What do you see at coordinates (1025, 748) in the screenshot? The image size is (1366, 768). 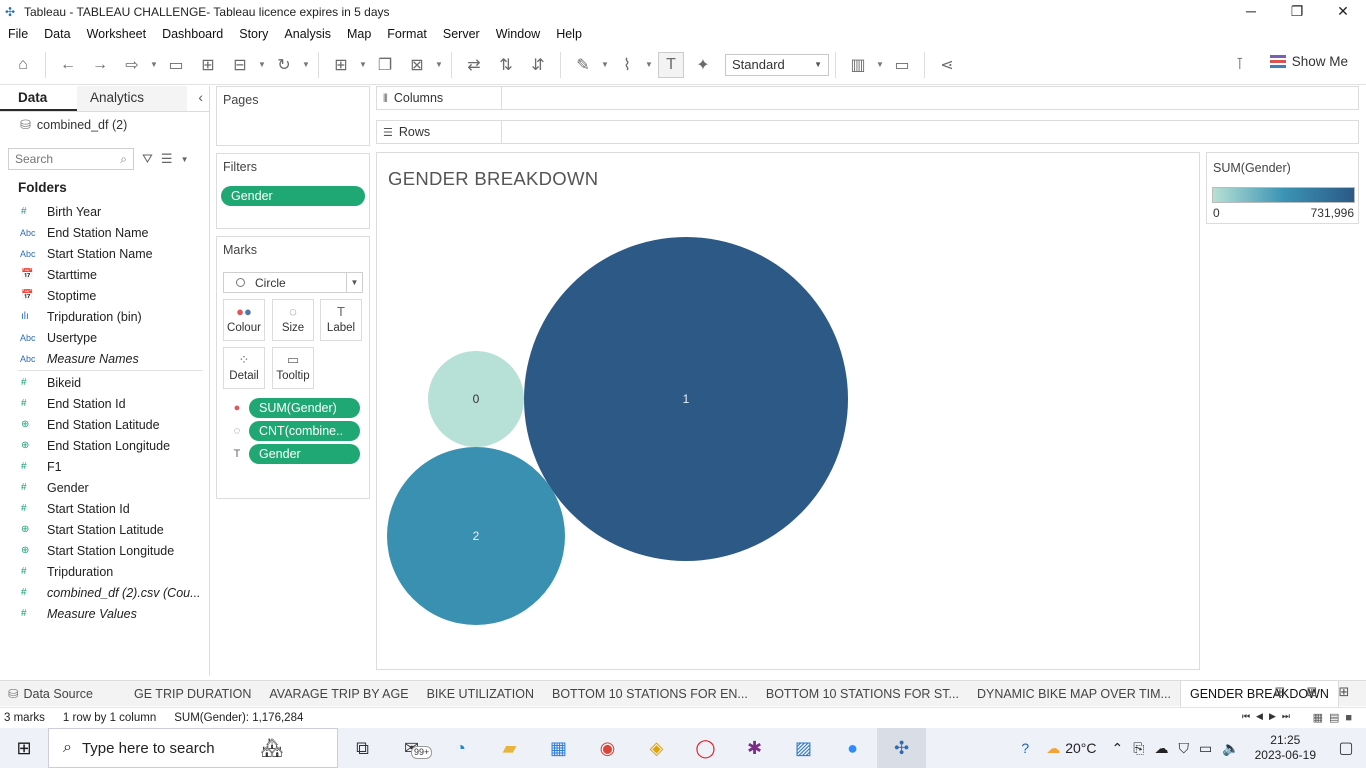 I see `help-icon: ?` at bounding box center [1025, 748].